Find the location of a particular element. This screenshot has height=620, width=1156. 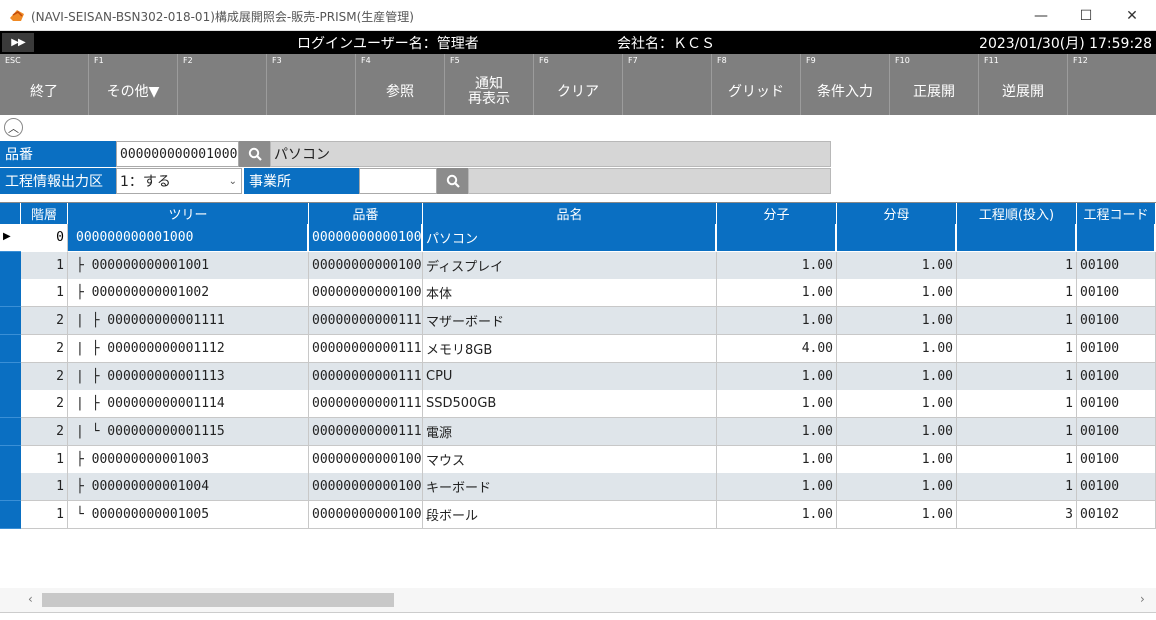

cell-num: 4.00 is located at coordinates (777, 348).